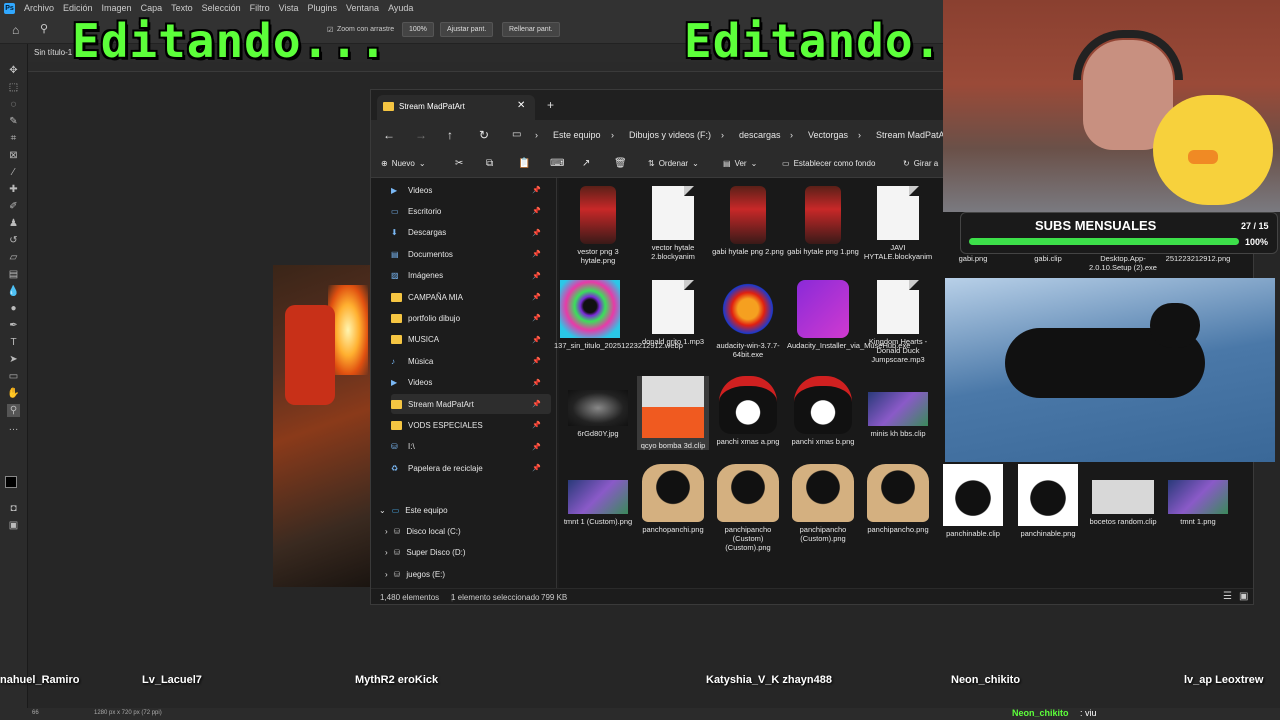 Image resolution: width=1280 pixels, height=720 pixels. Describe the element at coordinates (823, 503) in the screenshot. I see `file-item: panchipancho (Custom).png` at that location.